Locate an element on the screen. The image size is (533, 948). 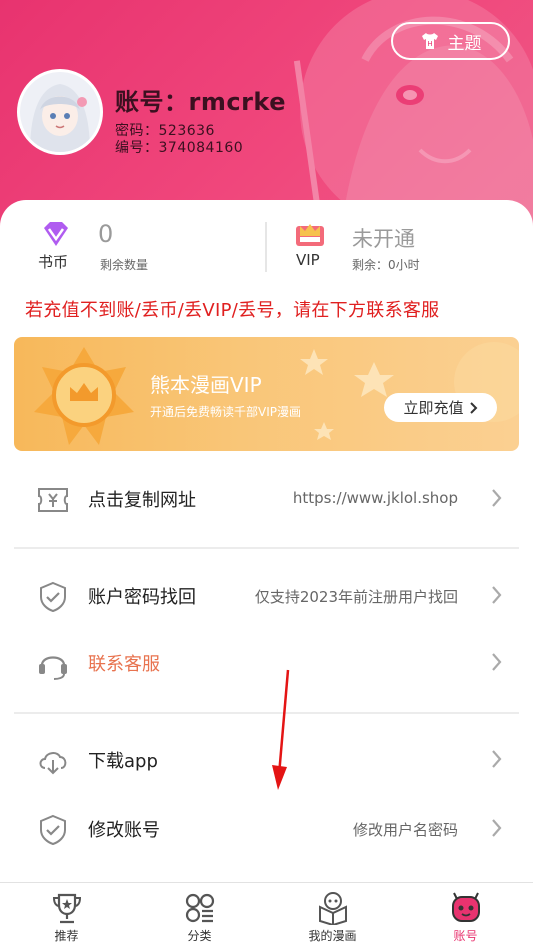
headset-icon is located at coordinates (53, 668).